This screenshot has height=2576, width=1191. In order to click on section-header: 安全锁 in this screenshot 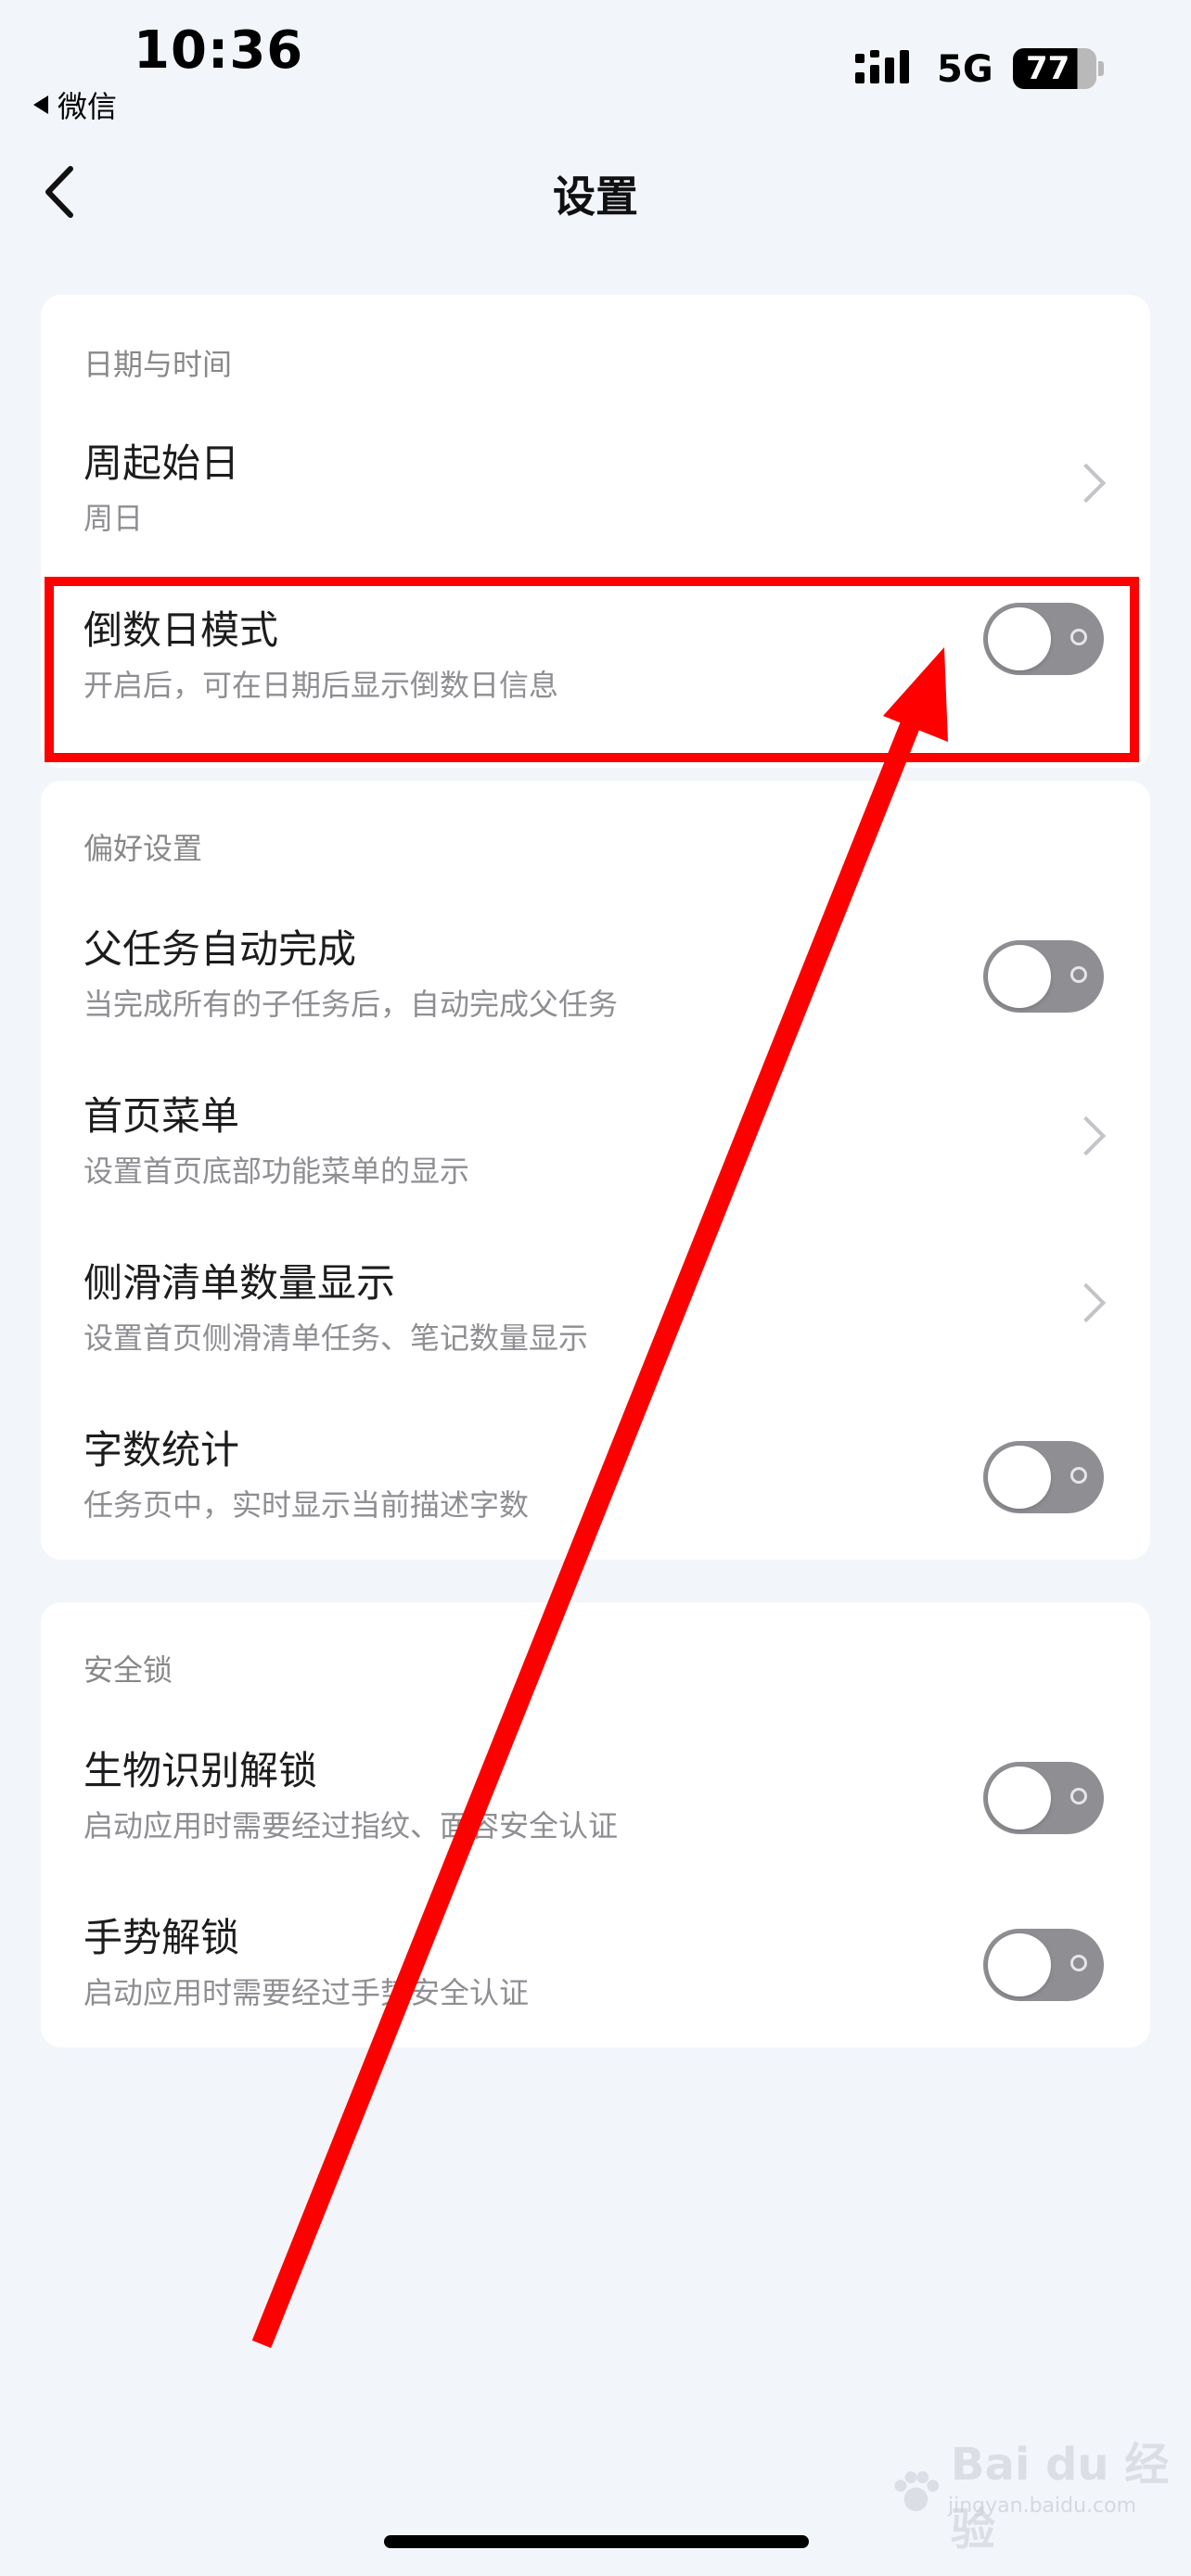, I will do `click(128, 1670)`.